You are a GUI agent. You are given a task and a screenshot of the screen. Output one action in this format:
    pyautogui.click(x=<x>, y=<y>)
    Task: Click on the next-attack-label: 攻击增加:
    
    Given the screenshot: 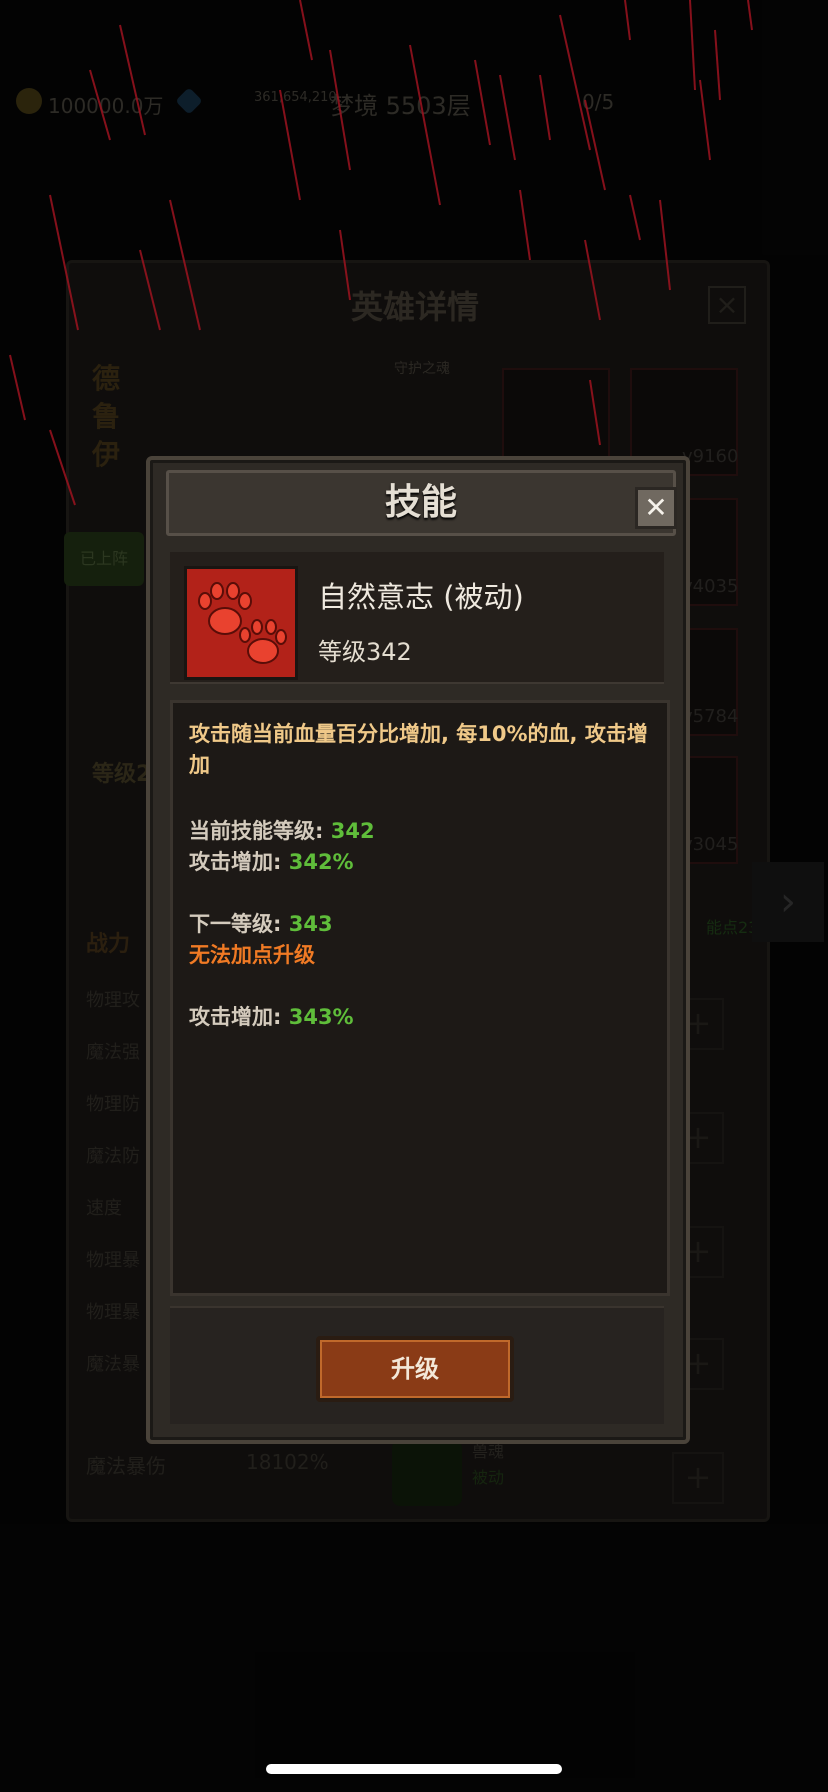 What is the action you would take?
    pyautogui.click(x=235, y=1017)
    